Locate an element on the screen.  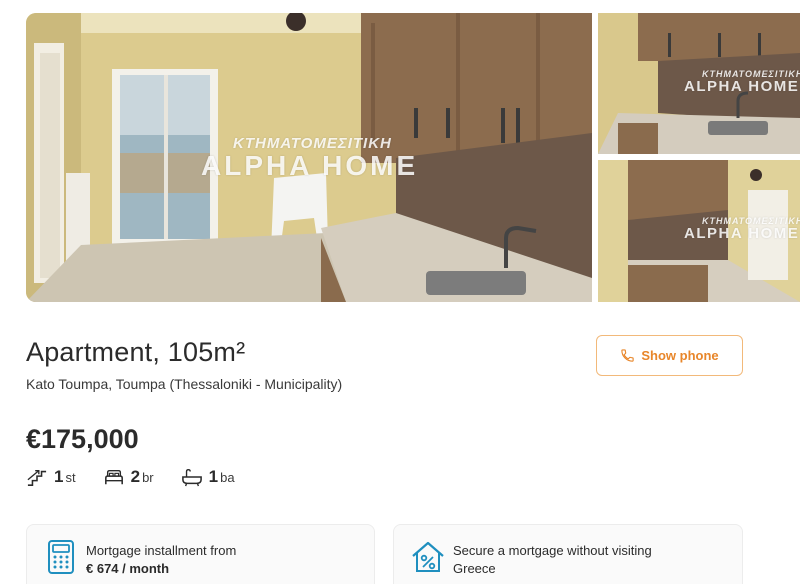
bed-icon is located at coordinates (113, 477).